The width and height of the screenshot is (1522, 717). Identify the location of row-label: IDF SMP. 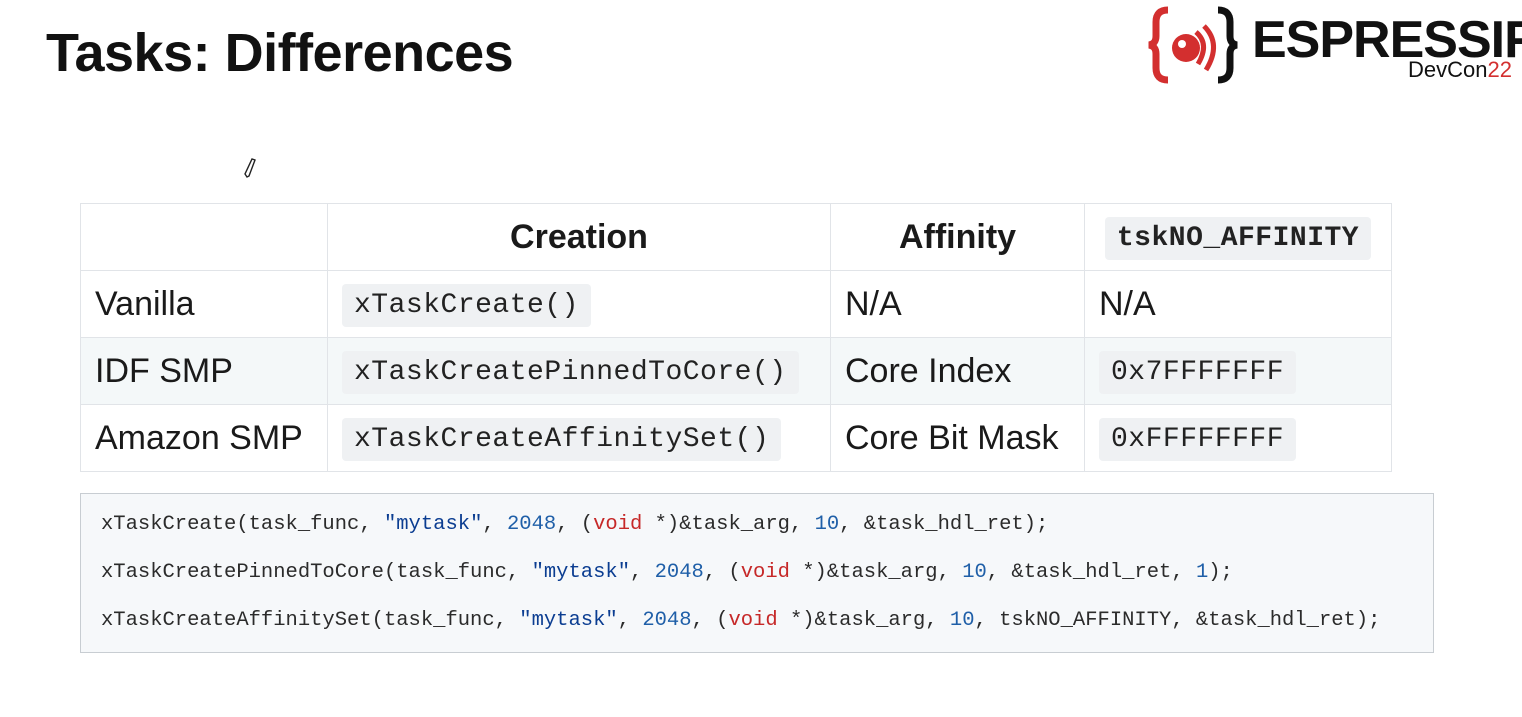
(204, 371).